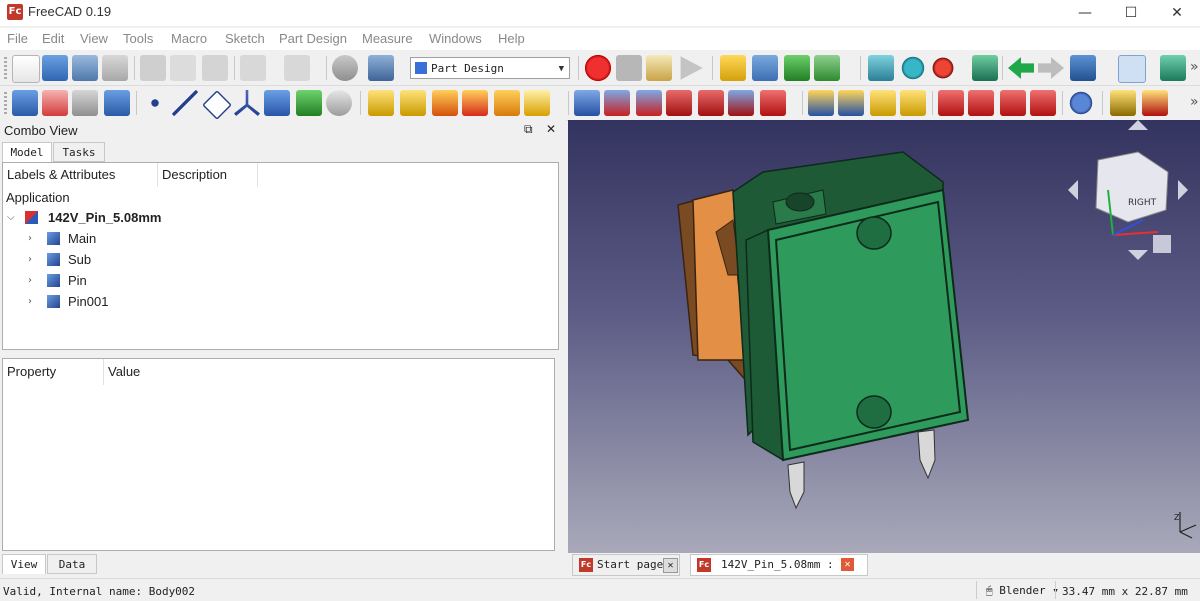 The image size is (1200, 601). Describe the element at coordinates (115, 68) in the screenshot. I see `save-as-icon` at that location.